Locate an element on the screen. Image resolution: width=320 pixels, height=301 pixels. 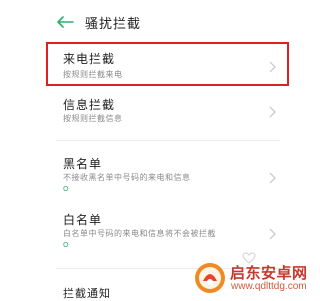
arrow-left-icon is located at coordinates (65, 22).